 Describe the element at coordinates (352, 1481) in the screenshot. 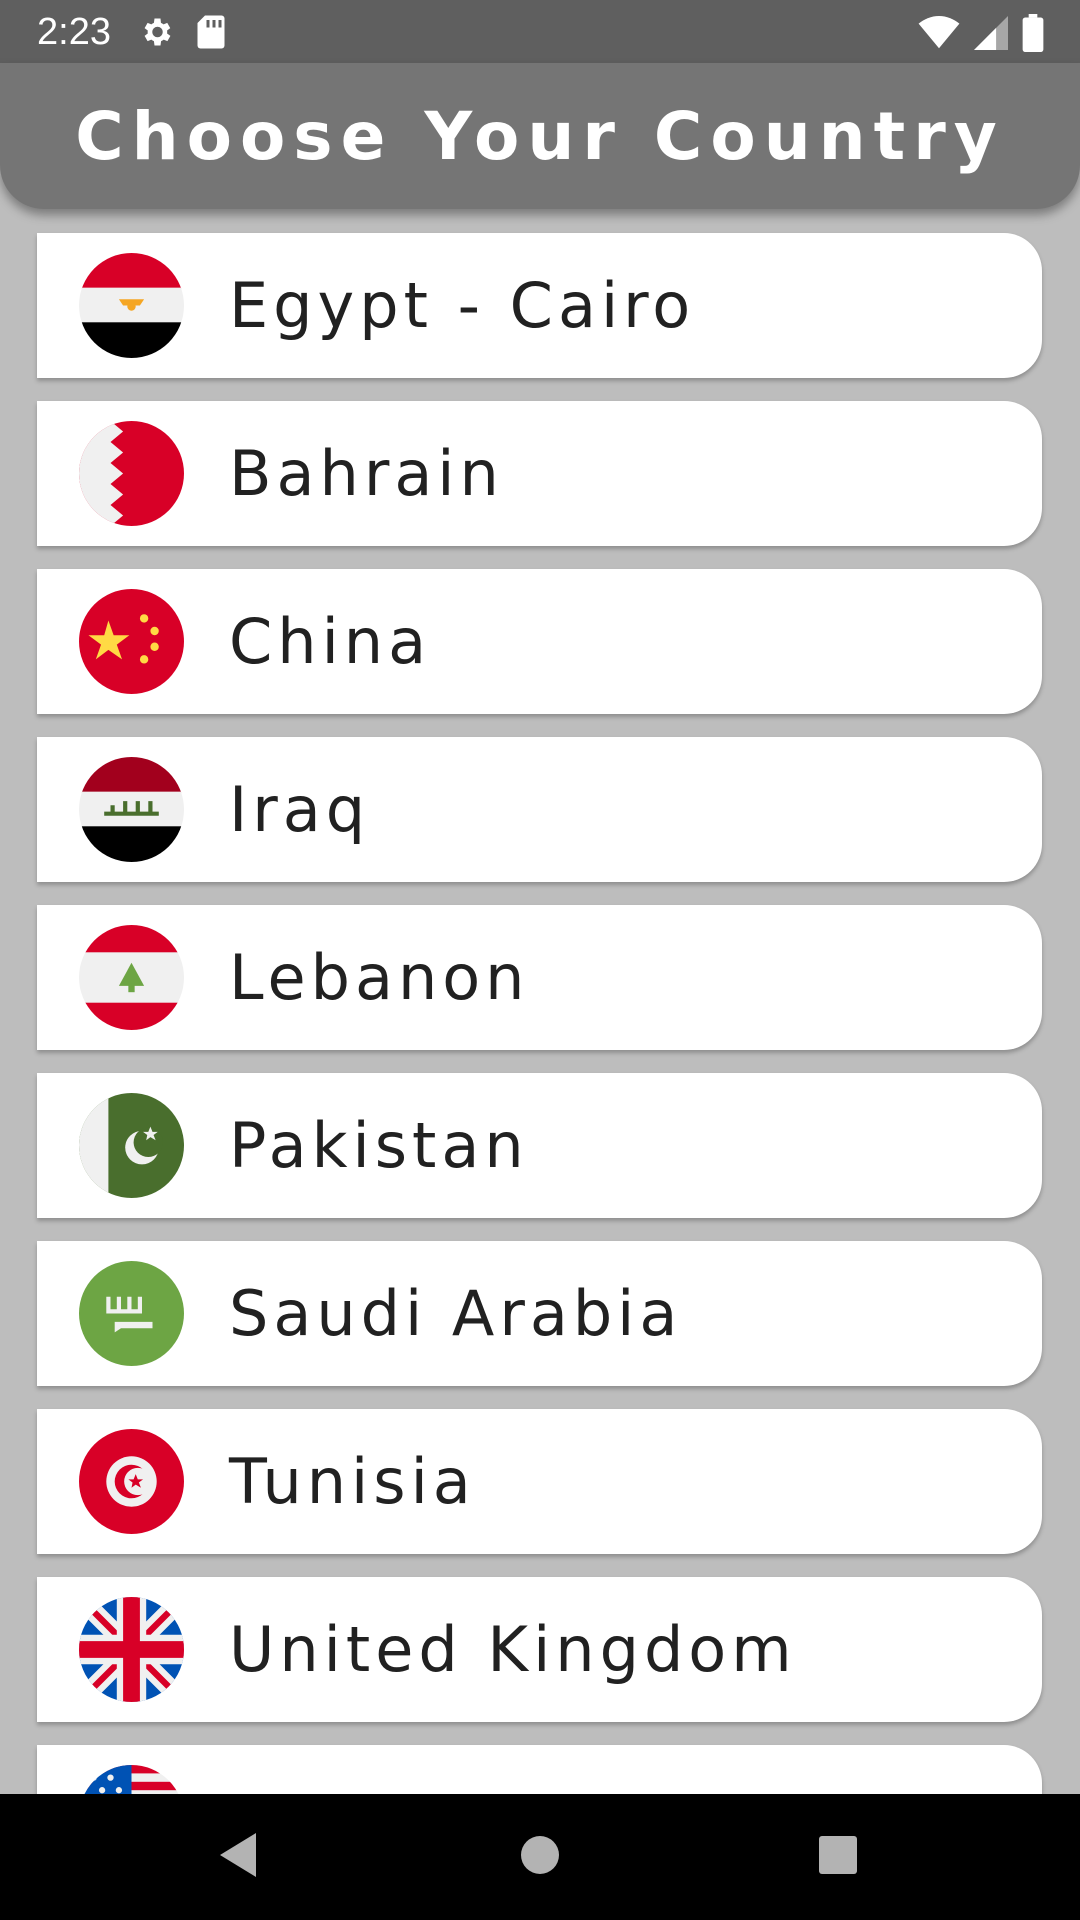

I see `country-name: Tunisia` at that location.